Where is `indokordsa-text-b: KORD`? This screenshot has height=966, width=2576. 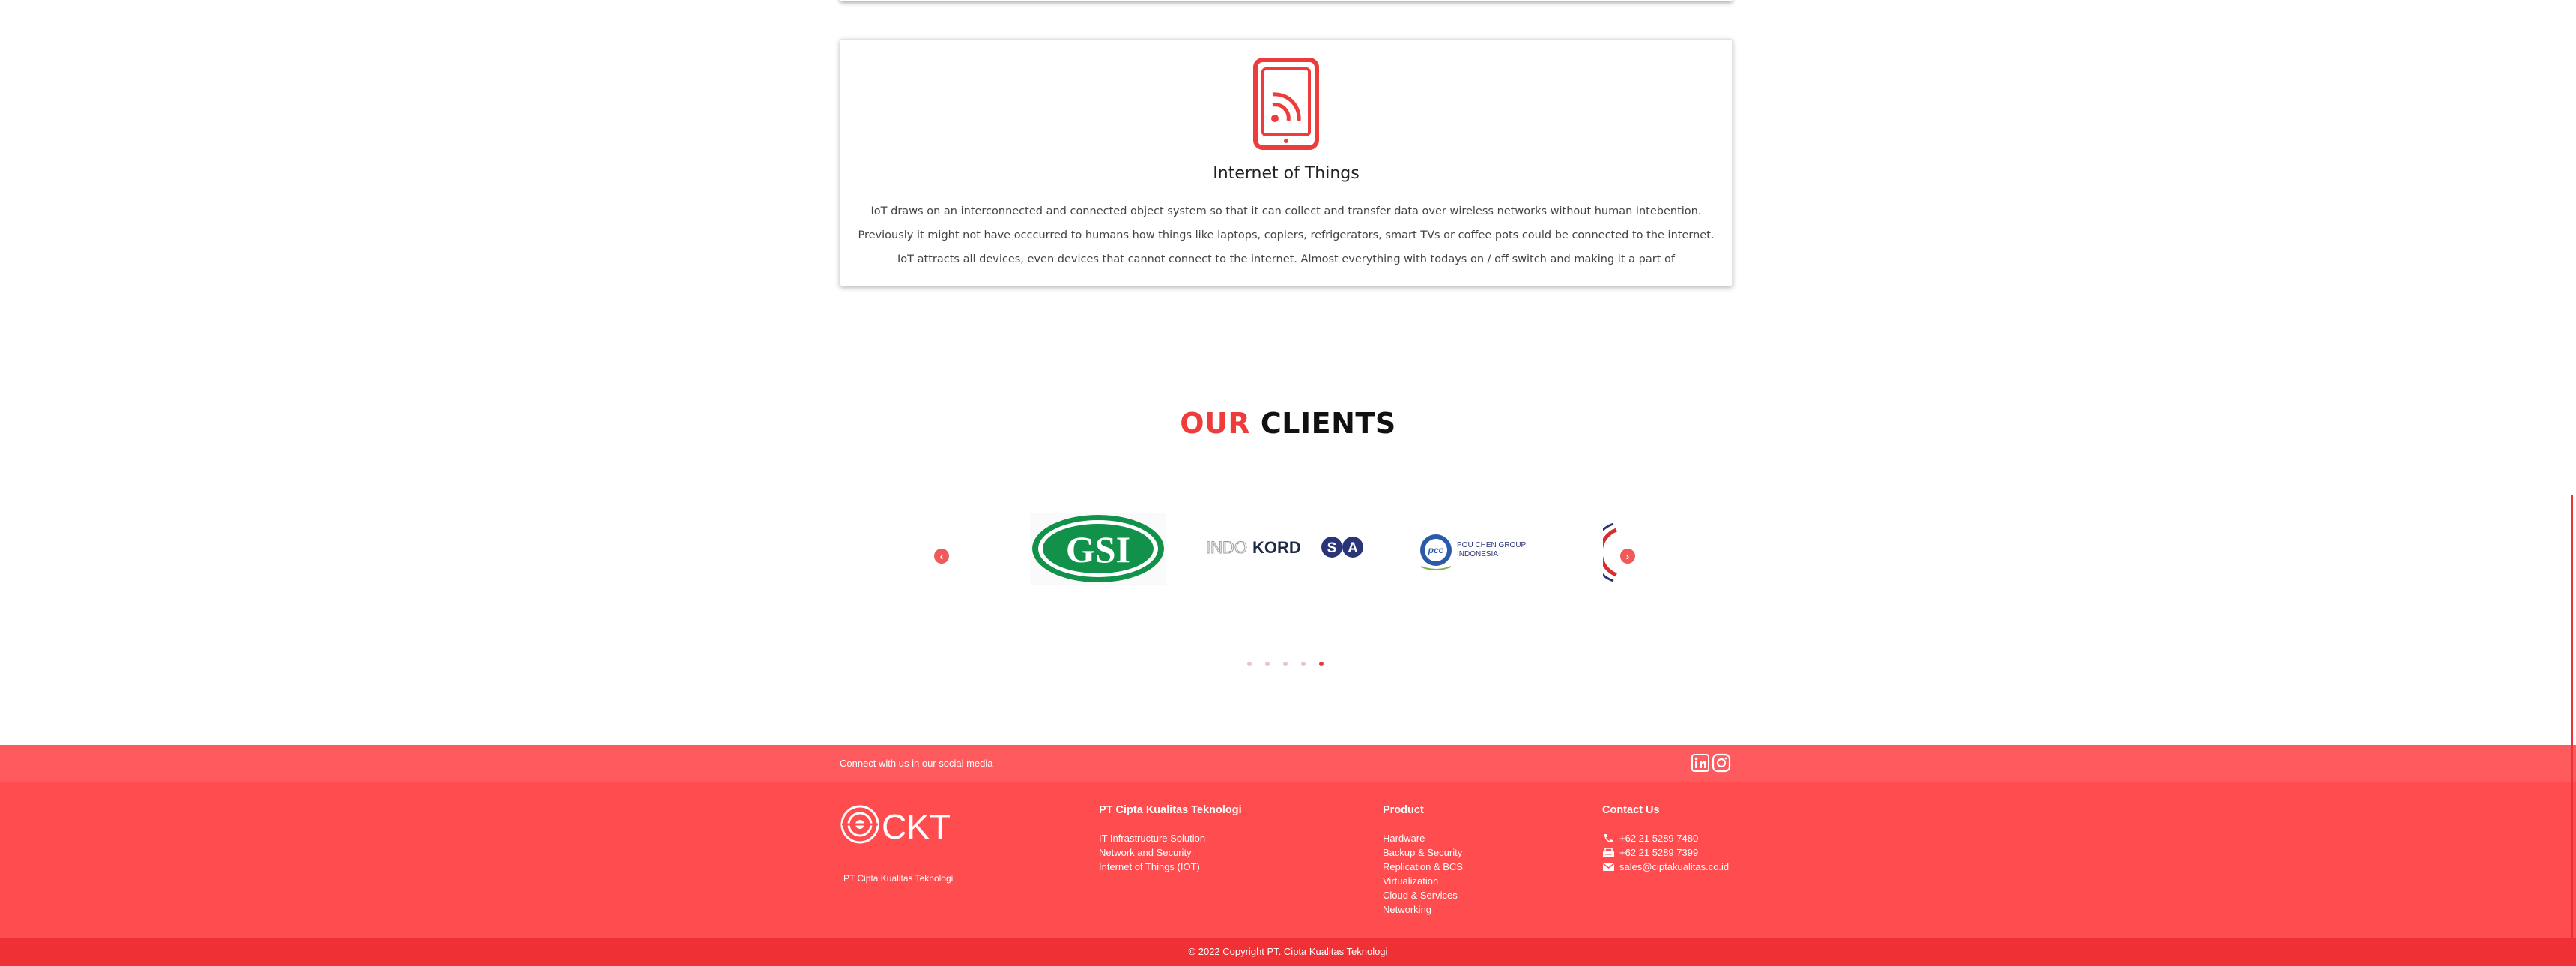
indokordsa-text-b: KORD is located at coordinates (1276, 548).